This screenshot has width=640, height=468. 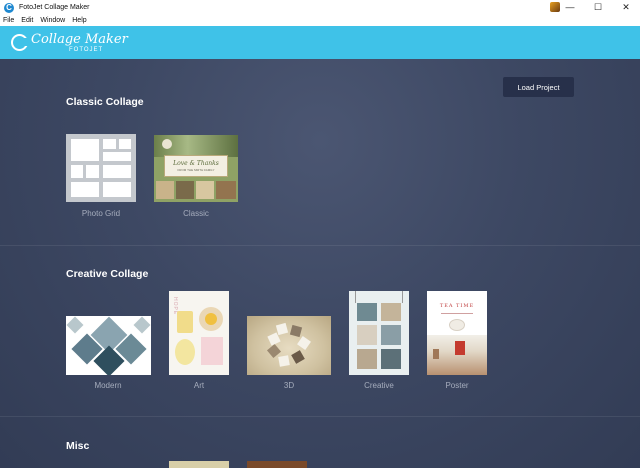 I want to click on menu-file: File, so click(x=8, y=20).